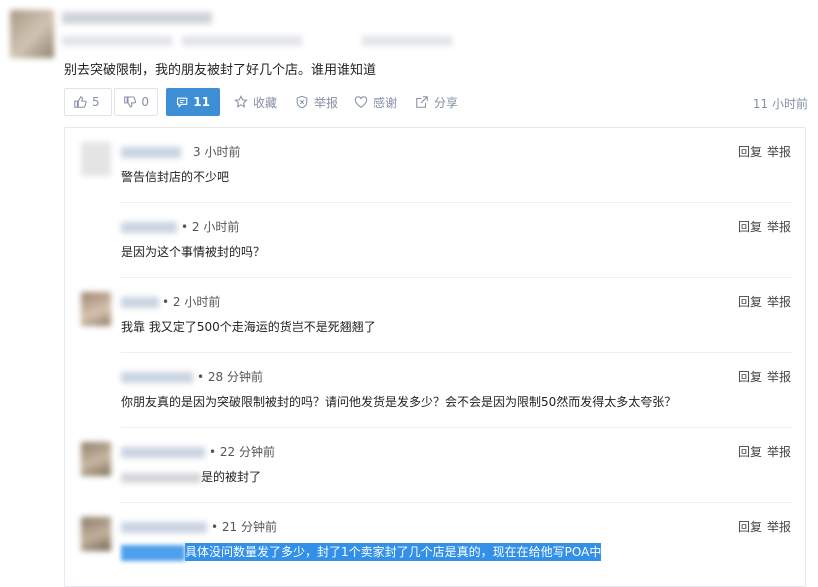  Describe the element at coordinates (88, 102) in the screenshot. I see `like-button: 5` at that location.